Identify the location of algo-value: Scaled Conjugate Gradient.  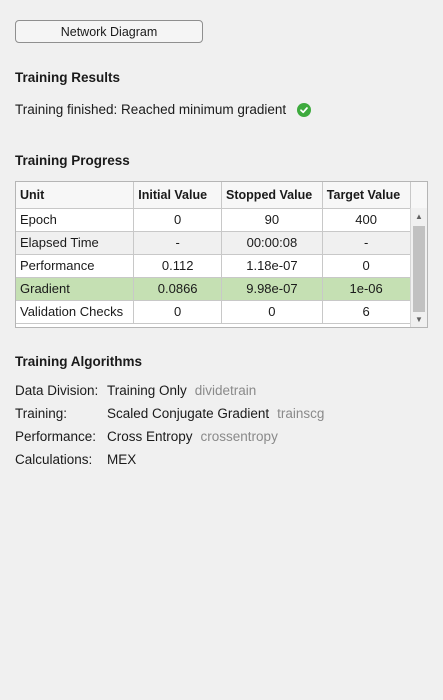
(188, 413).